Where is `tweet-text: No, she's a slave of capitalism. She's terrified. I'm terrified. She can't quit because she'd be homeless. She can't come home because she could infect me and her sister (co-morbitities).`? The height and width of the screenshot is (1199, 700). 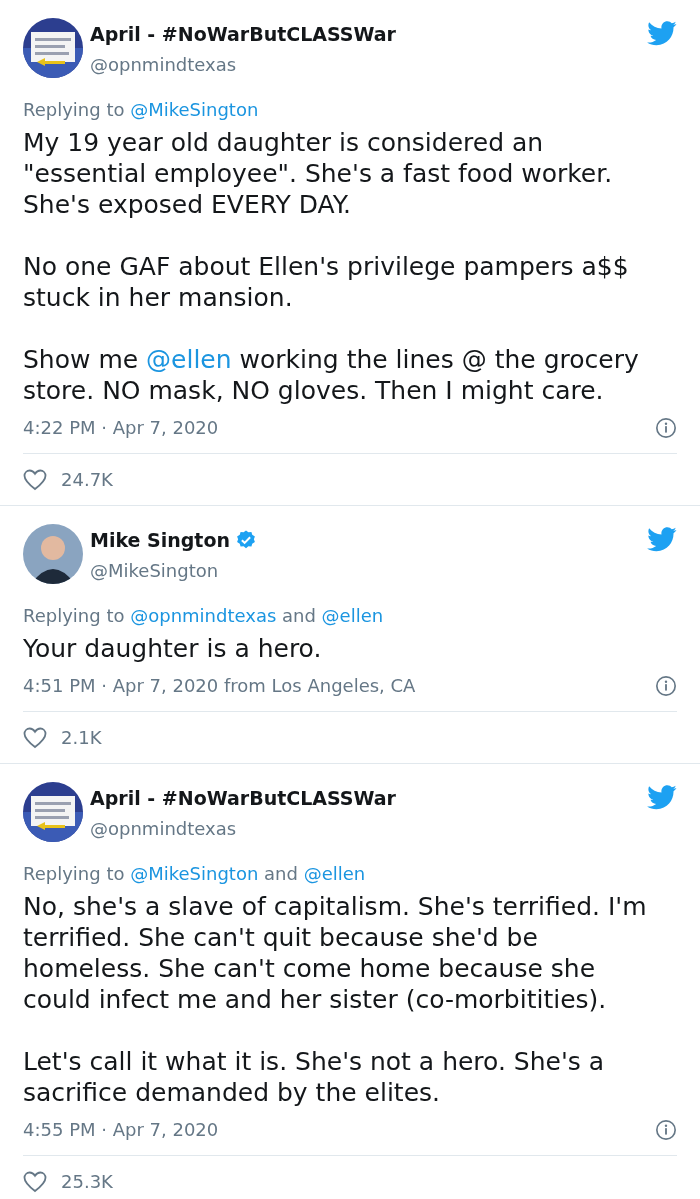
tweet-text: No, she's a slave of capitalism. She's terrified. I'm terrified. She can't quit because she'd be homeless. She can't come home because she could infect me and her sister (co-morbitities). is located at coordinates (335, 953).